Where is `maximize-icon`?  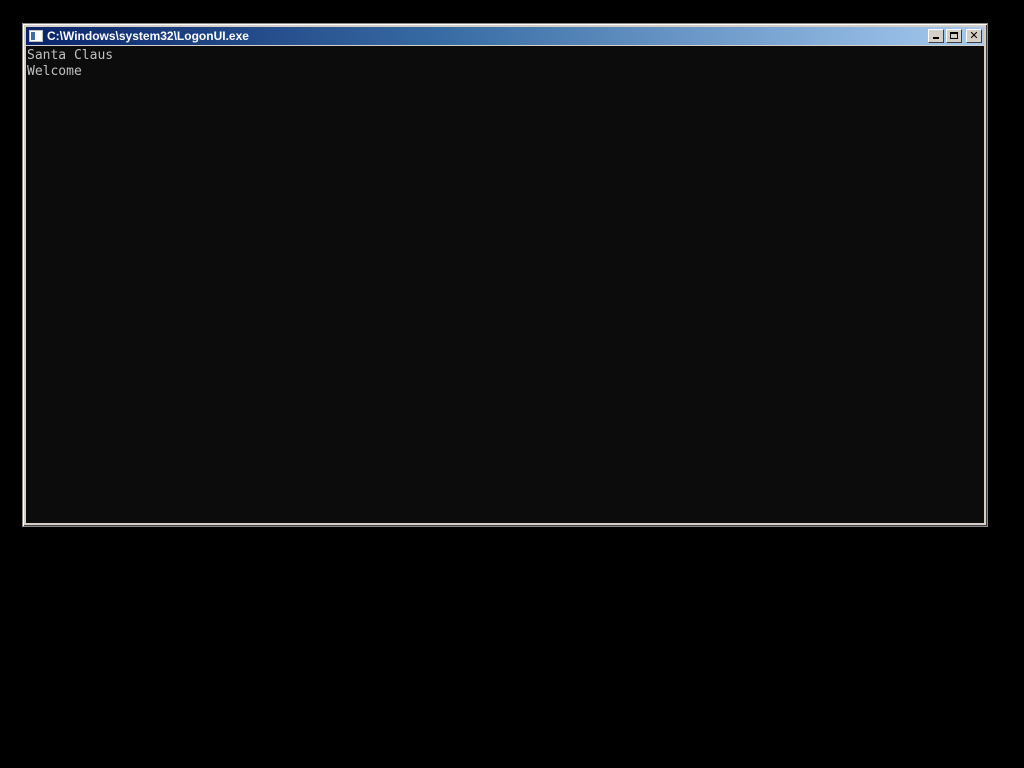 maximize-icon is located at coordinates (954, 35).